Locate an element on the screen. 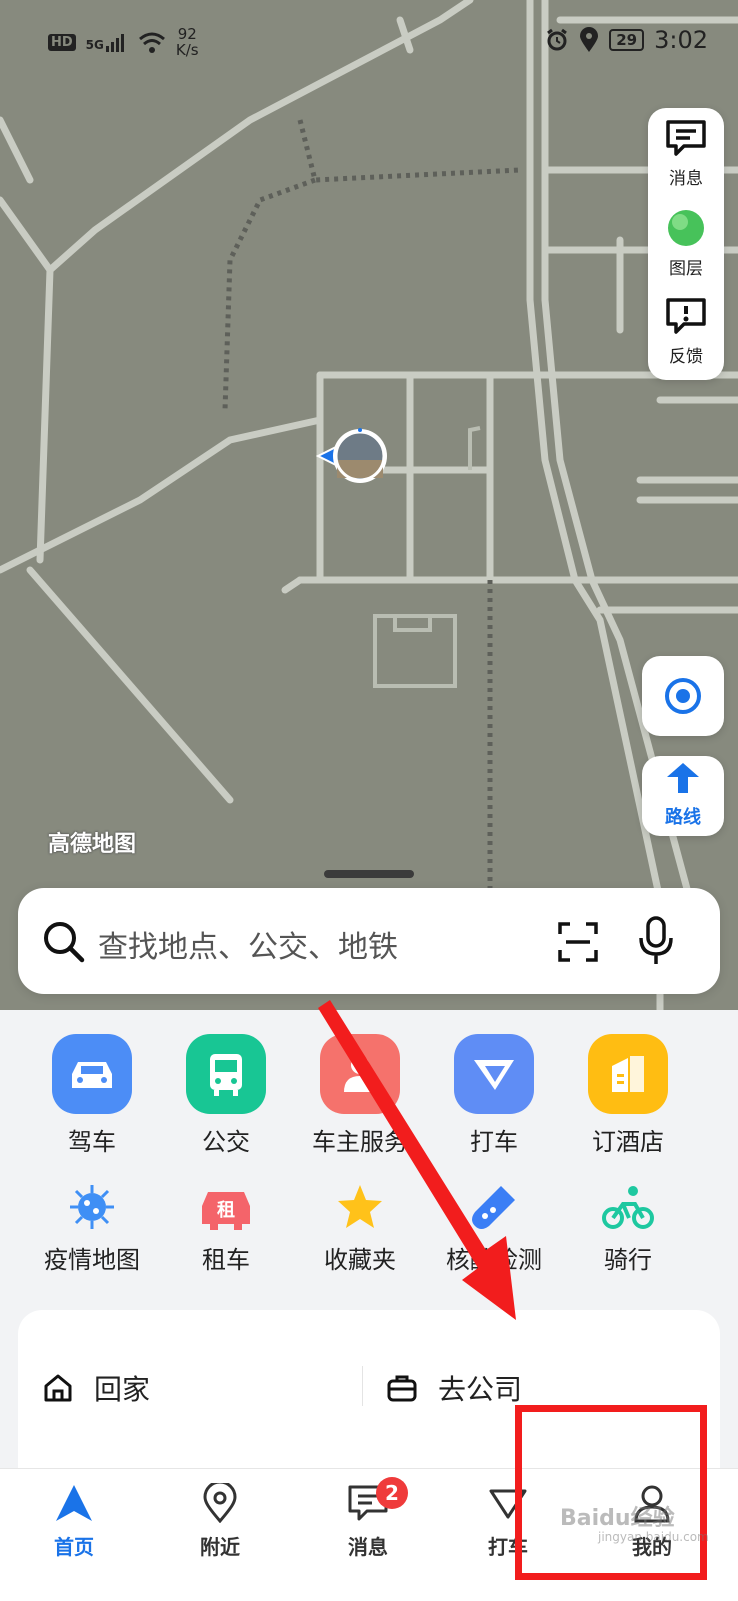  baidu-watermark: Baidu经验 is located at coordinates (617, 1518).